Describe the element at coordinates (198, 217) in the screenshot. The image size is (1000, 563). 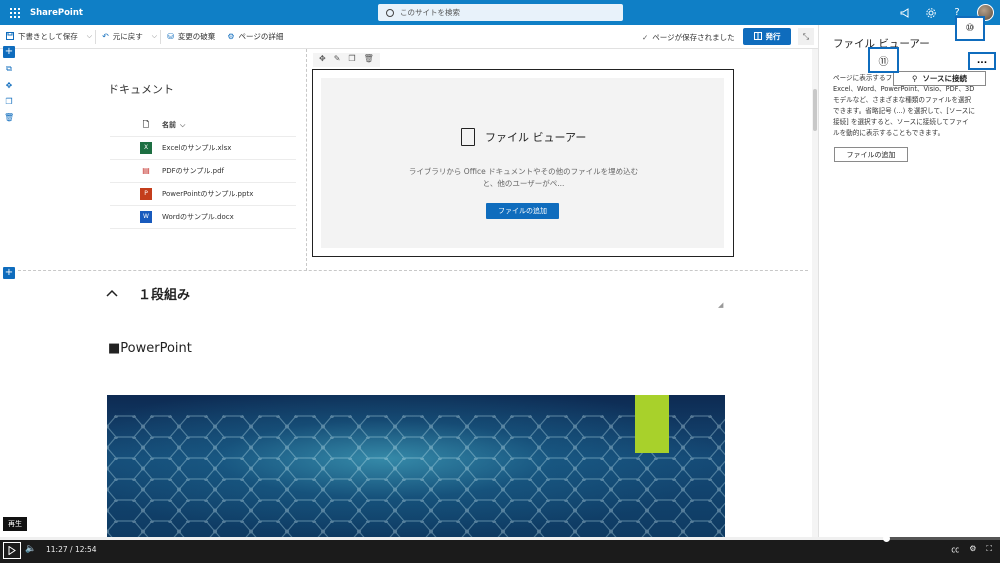
I see `document-name: Wordのサンプル.docx` at that location.